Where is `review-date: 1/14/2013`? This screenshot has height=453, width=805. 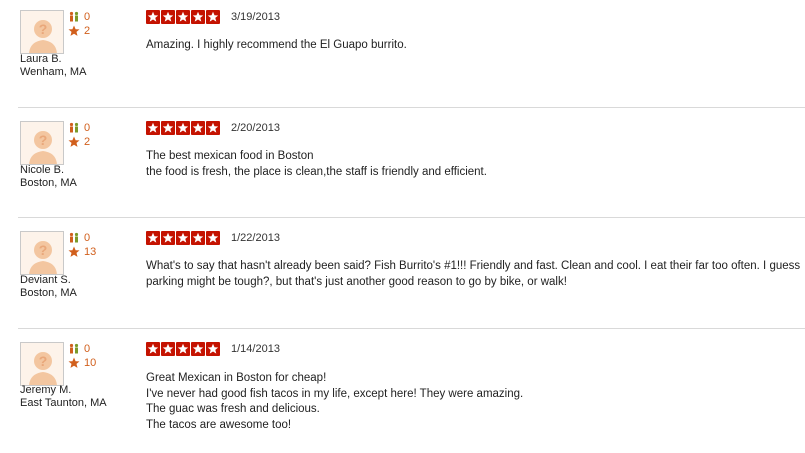 review-date: 1/14/2013 is located at coordinates (255, 349).